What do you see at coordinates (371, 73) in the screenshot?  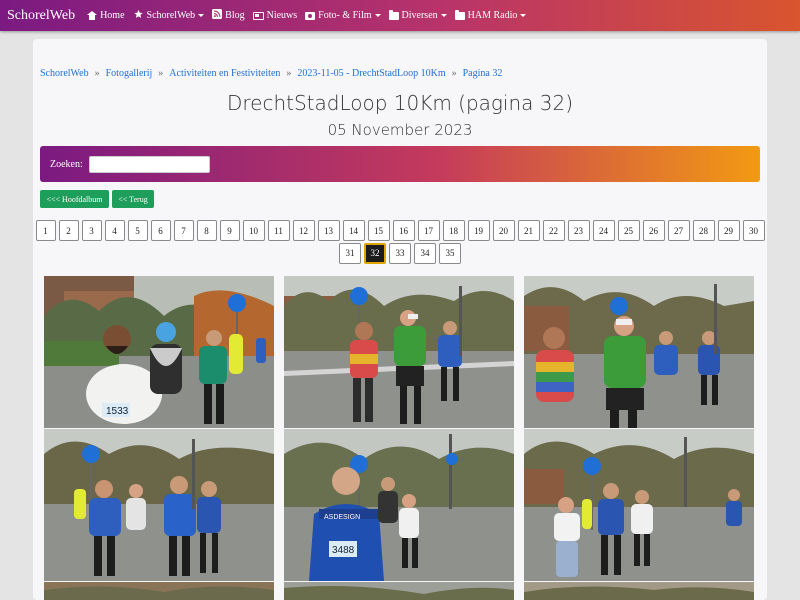 I see `breadcrumb-item-album: 2023-11-05 - DrechtStadLoop 10Km` at bounding box center [371, 73].